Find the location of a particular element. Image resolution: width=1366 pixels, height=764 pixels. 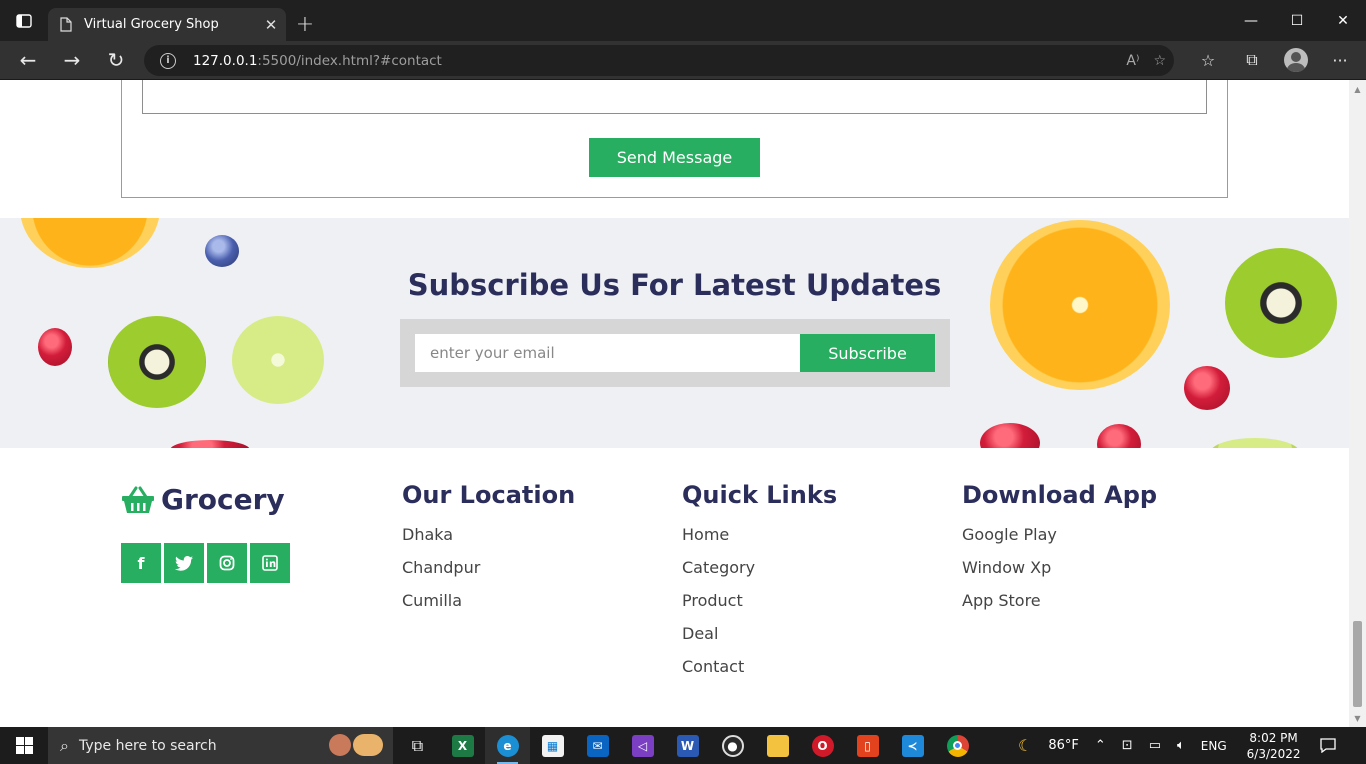

read-aloud-icon: A⁾ is located at coordinates (1132, 61).